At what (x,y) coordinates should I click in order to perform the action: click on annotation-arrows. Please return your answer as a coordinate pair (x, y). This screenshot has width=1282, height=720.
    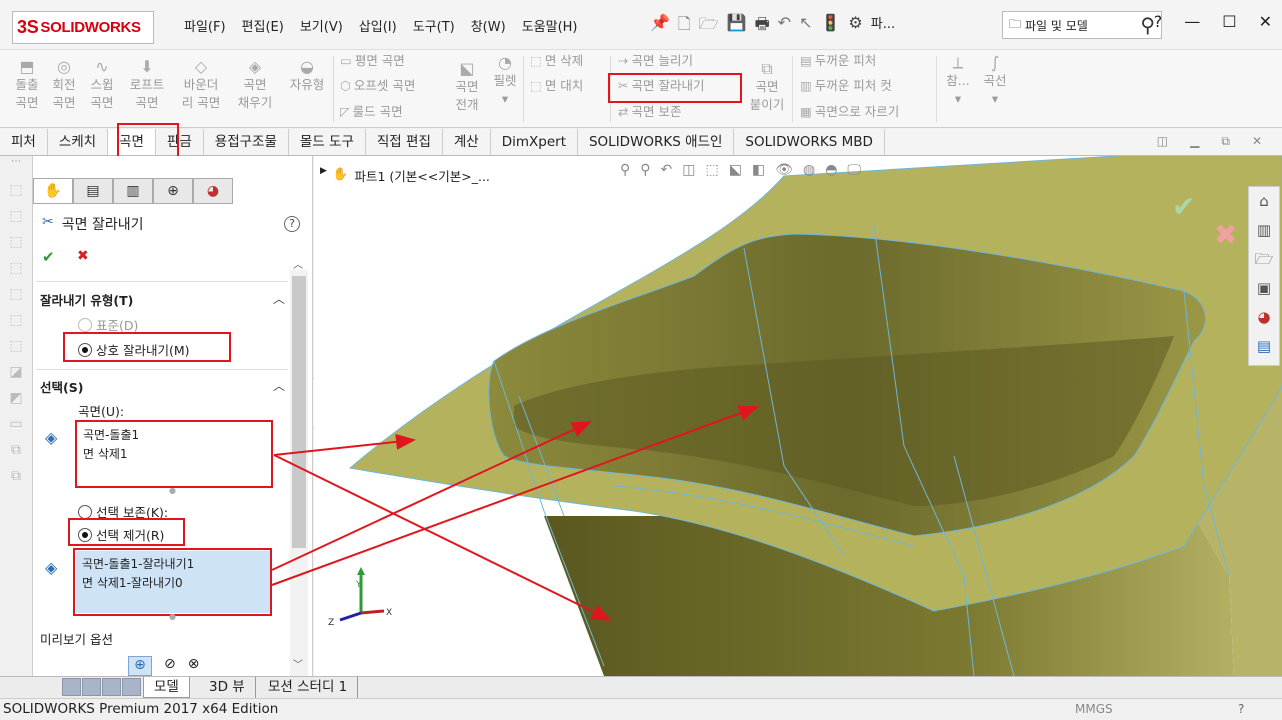
    Looking at the image, I should click on (515, 513).